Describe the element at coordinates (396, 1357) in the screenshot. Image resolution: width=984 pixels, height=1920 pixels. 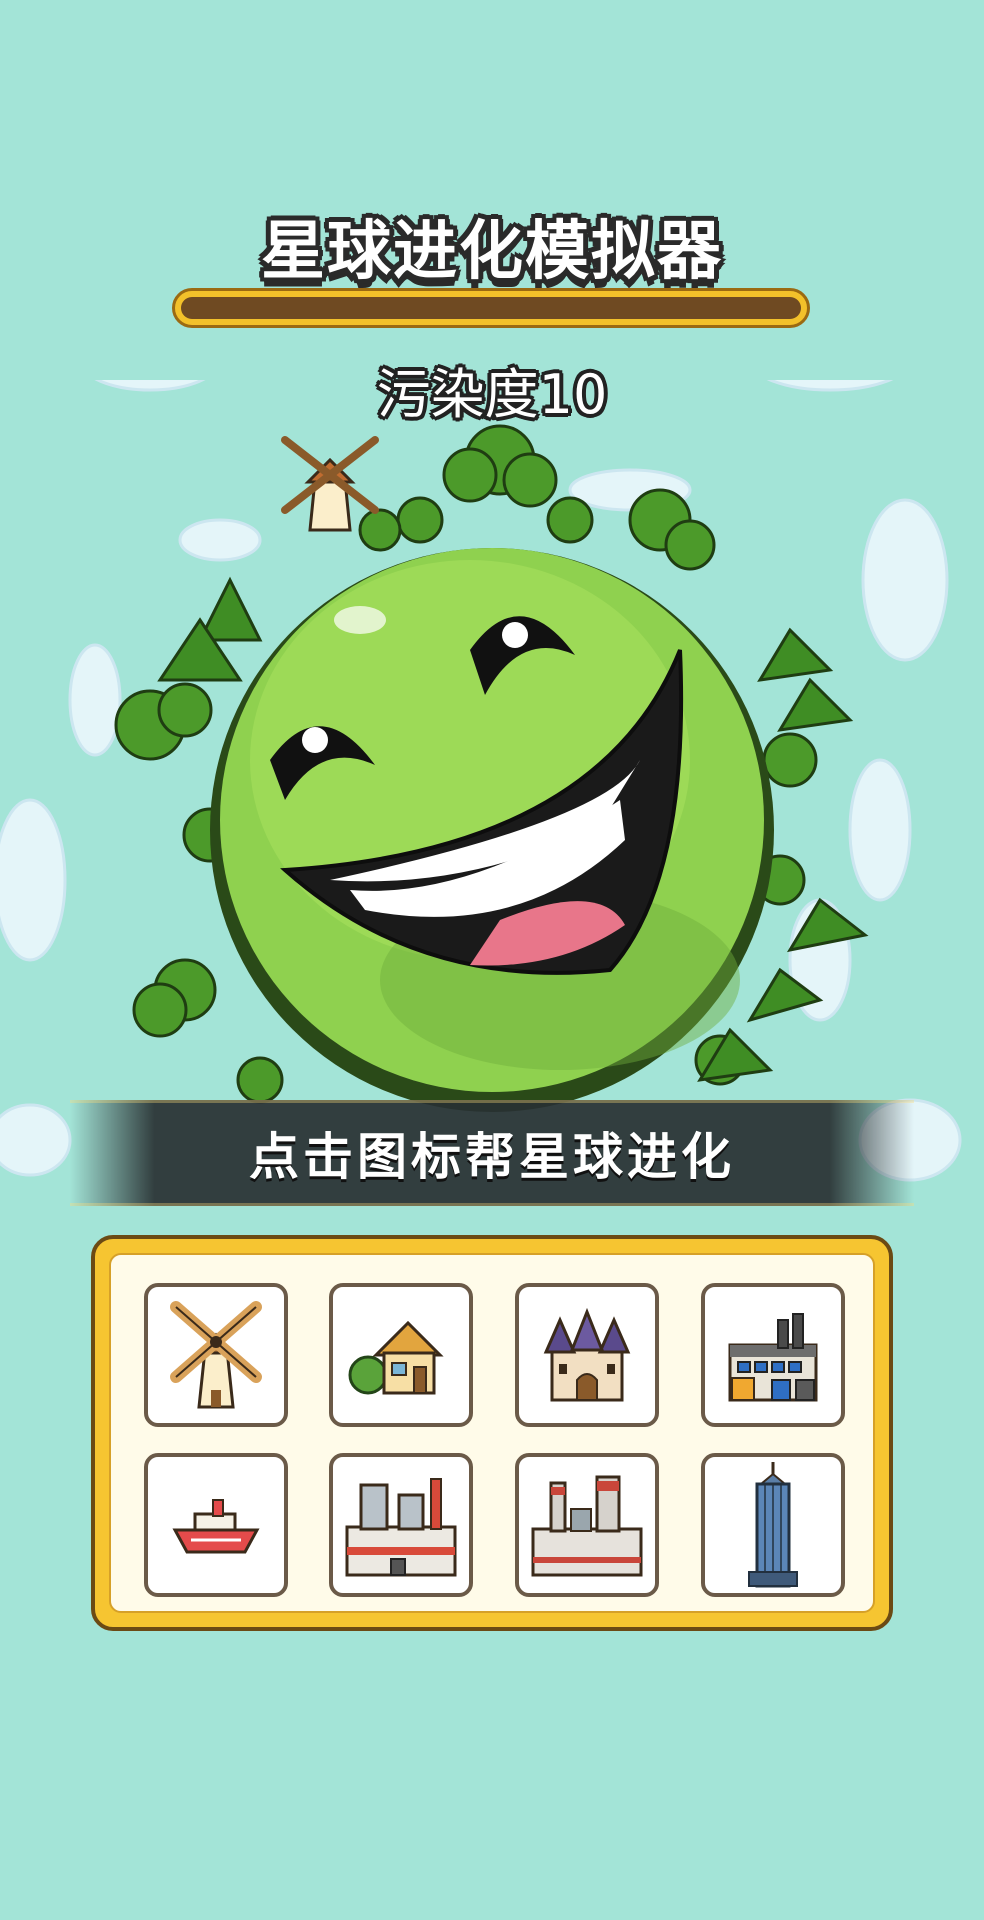
I see `cottage-icon` at that location.